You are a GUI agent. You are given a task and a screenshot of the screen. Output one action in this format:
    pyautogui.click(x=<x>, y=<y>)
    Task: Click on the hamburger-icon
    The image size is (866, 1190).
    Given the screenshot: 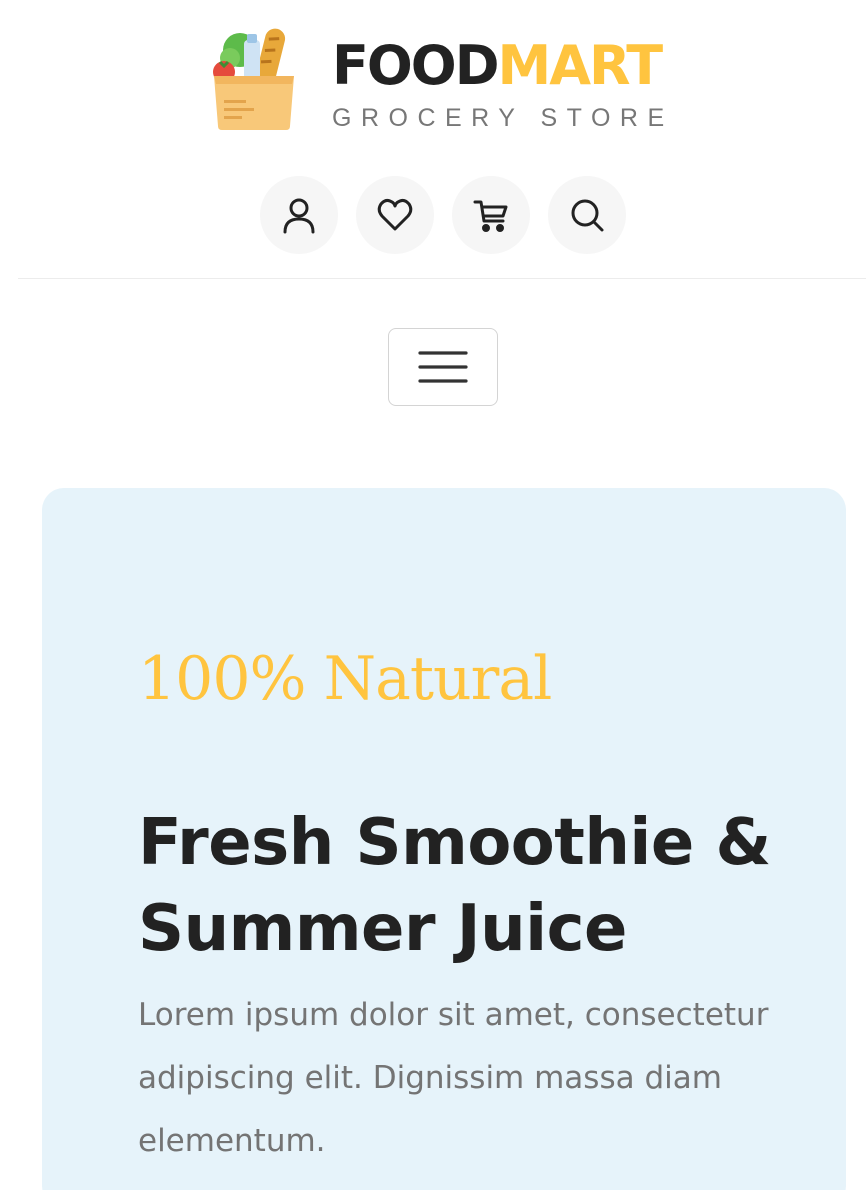 What is the action you would take?
    pyautogui.click(x=443, y=367)
    